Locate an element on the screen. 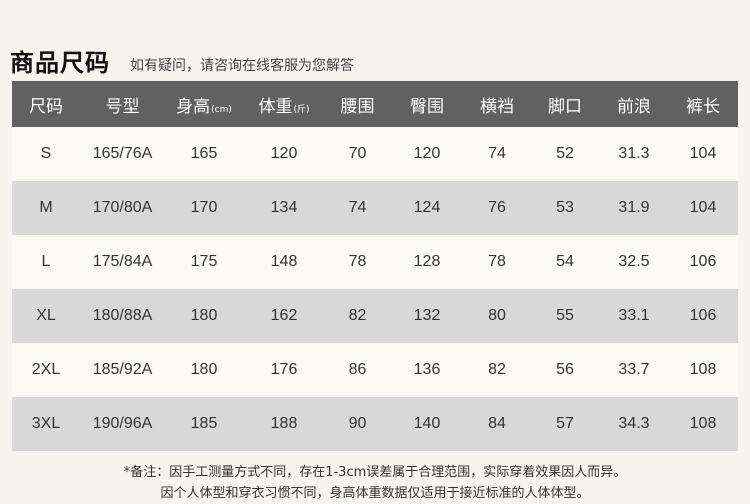 This screenshot has height=504, width=750. table-cell: 84 is located at coordinates (497, 424).